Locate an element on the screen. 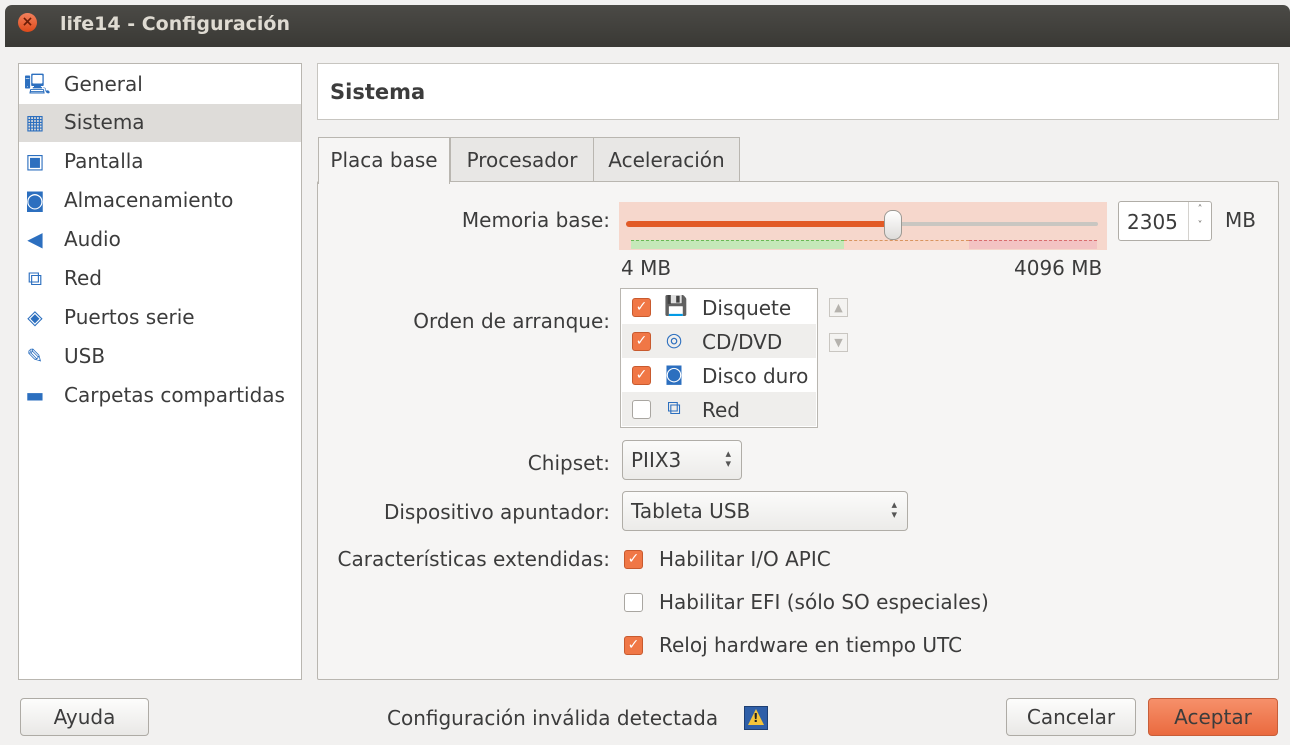  sidebar-item-usb: ✎ USB is located at coordinates (160, 357).